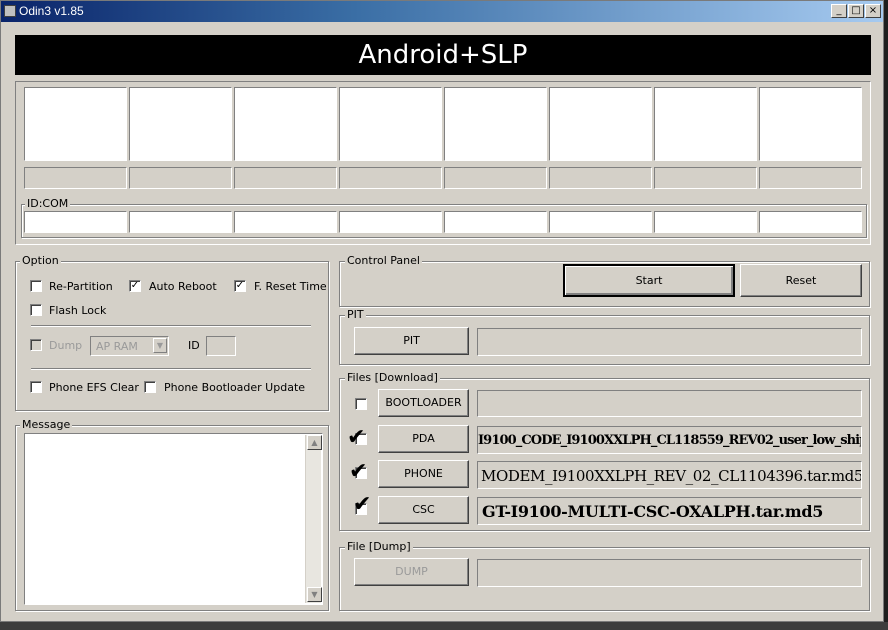 The height and width of the screenshot is (630, 888). What do you see at coordinates (411, 572) in the screenshot?
I see `dump-button: DUMP` at bounding box center [411, 572].